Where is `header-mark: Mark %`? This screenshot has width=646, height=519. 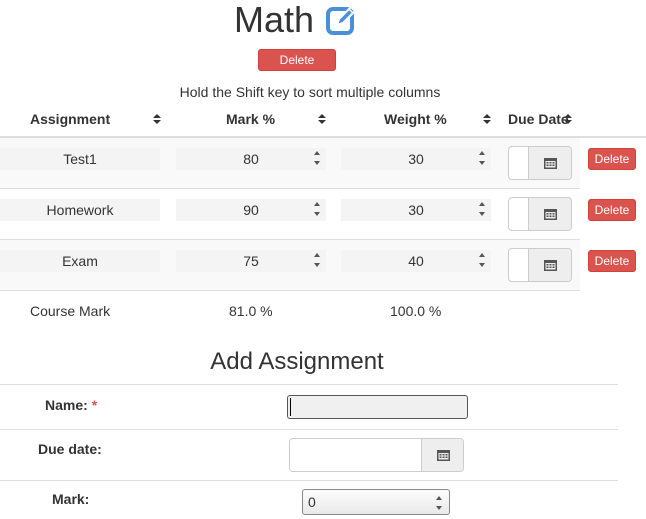 header-mark: Mark % is located at coordinates (250, 119).